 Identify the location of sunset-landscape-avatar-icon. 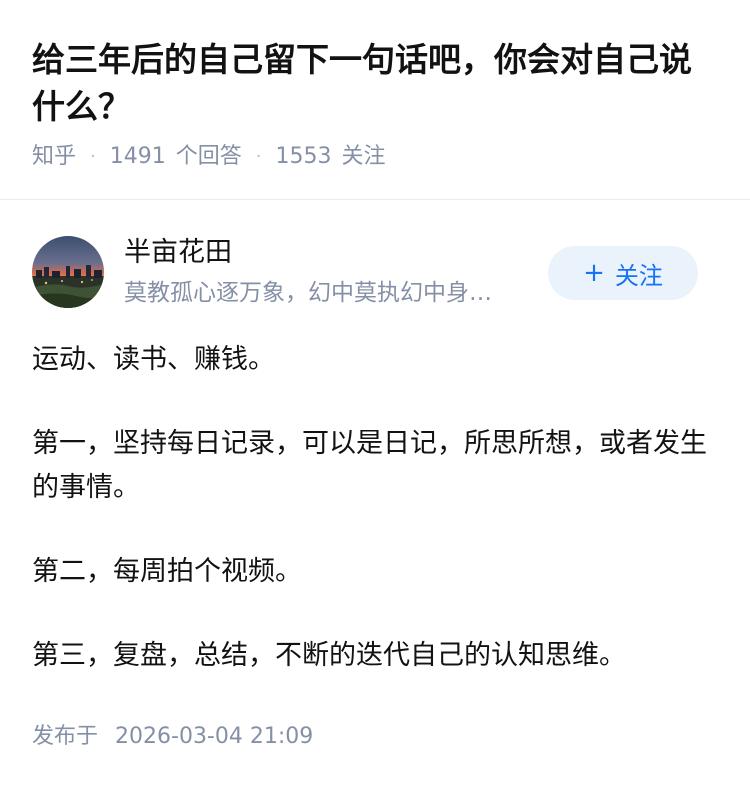
(68, 272).